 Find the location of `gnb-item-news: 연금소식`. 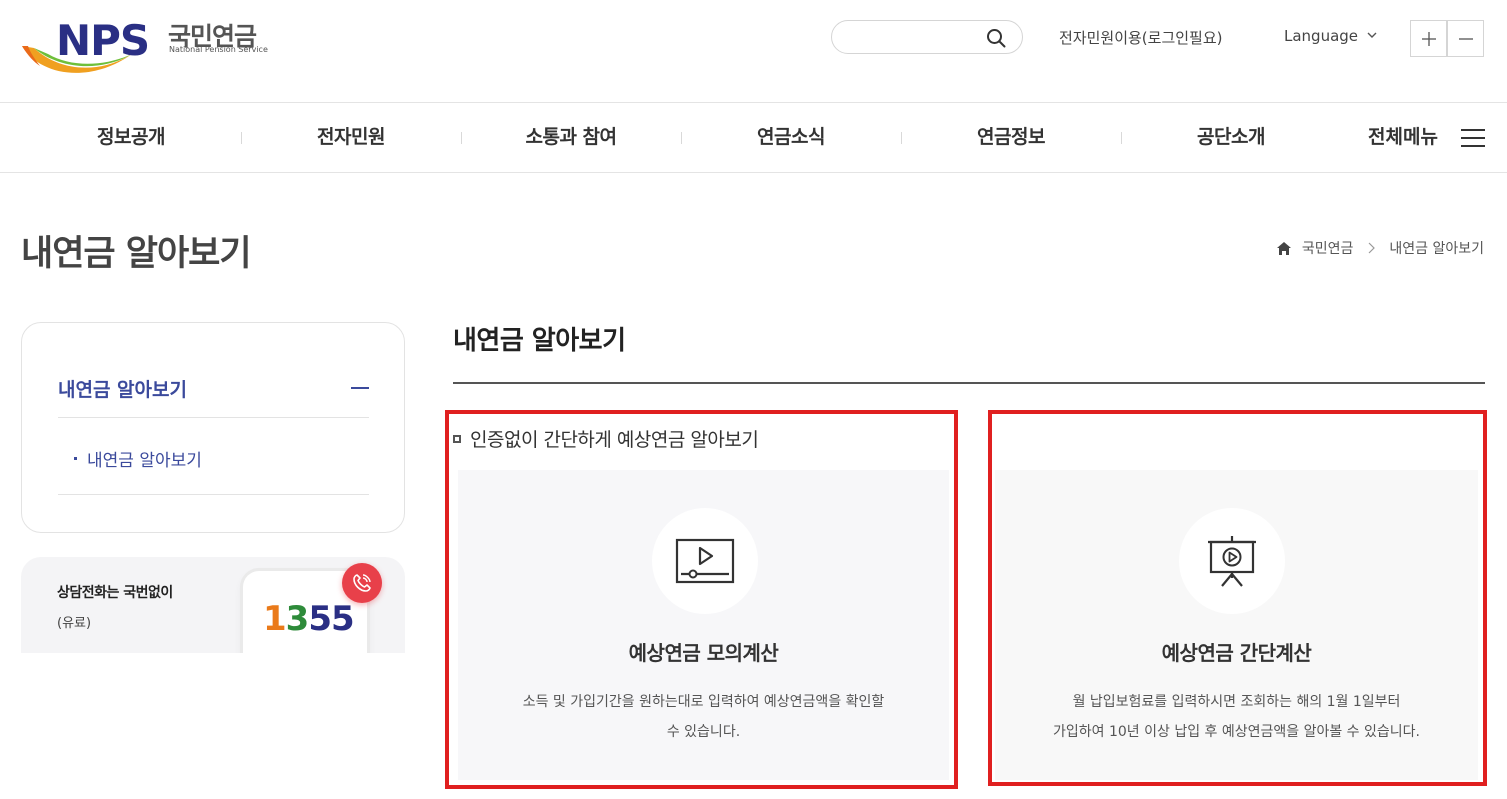

gnb-item-news: 연금소식 is located at coordinates (791, 137).